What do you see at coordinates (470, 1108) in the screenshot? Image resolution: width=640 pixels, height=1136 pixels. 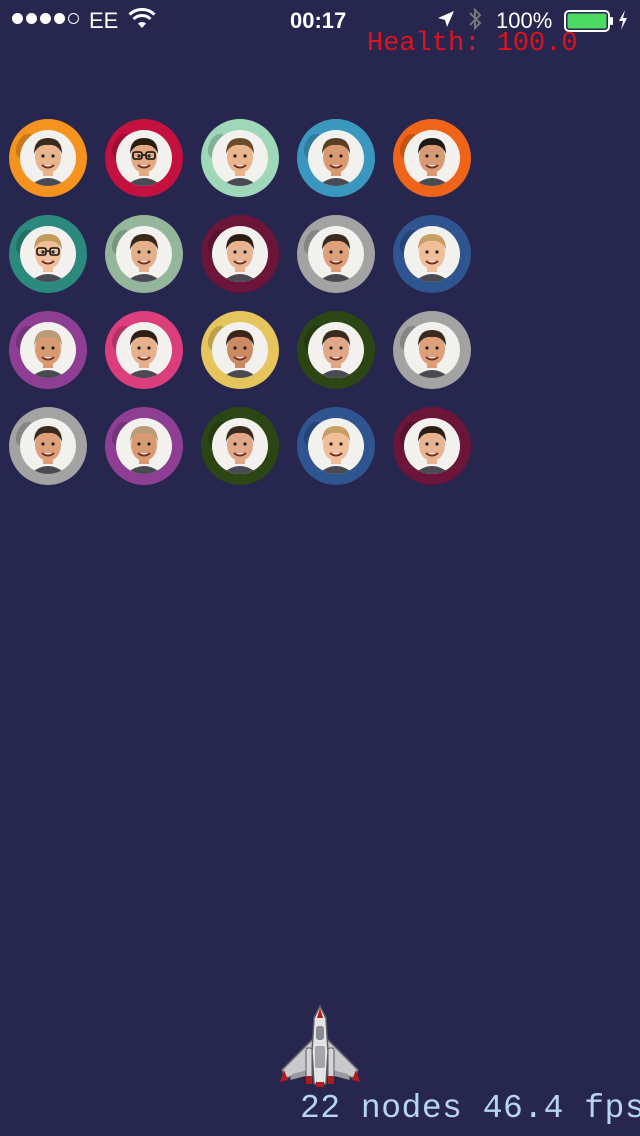 I see `debug-stats: 22 nodes 46.4 fps` at bounding box center [470, 1108].